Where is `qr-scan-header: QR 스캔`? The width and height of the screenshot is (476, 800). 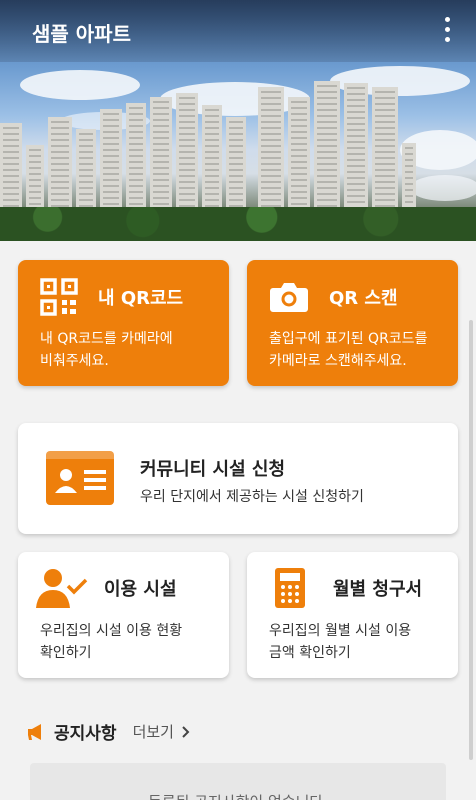 qr-scan-header: QR 스캔 is located at coordinates (333, 297).